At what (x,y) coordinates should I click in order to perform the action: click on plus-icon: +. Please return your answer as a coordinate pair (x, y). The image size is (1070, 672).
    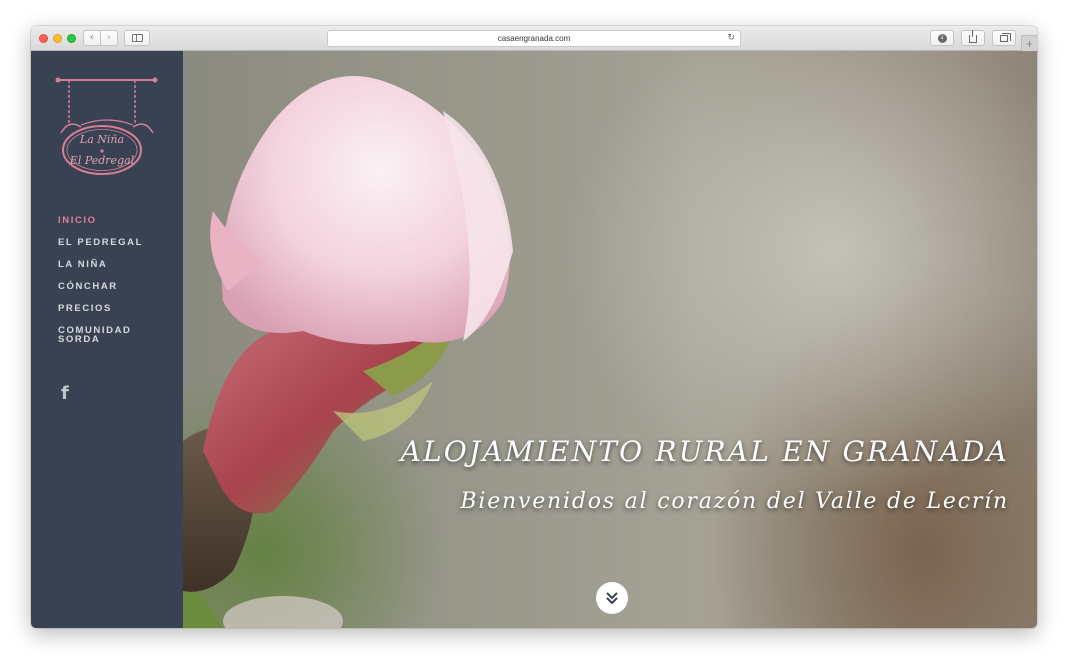
    Looking at the image, I should click on (1029, 43).